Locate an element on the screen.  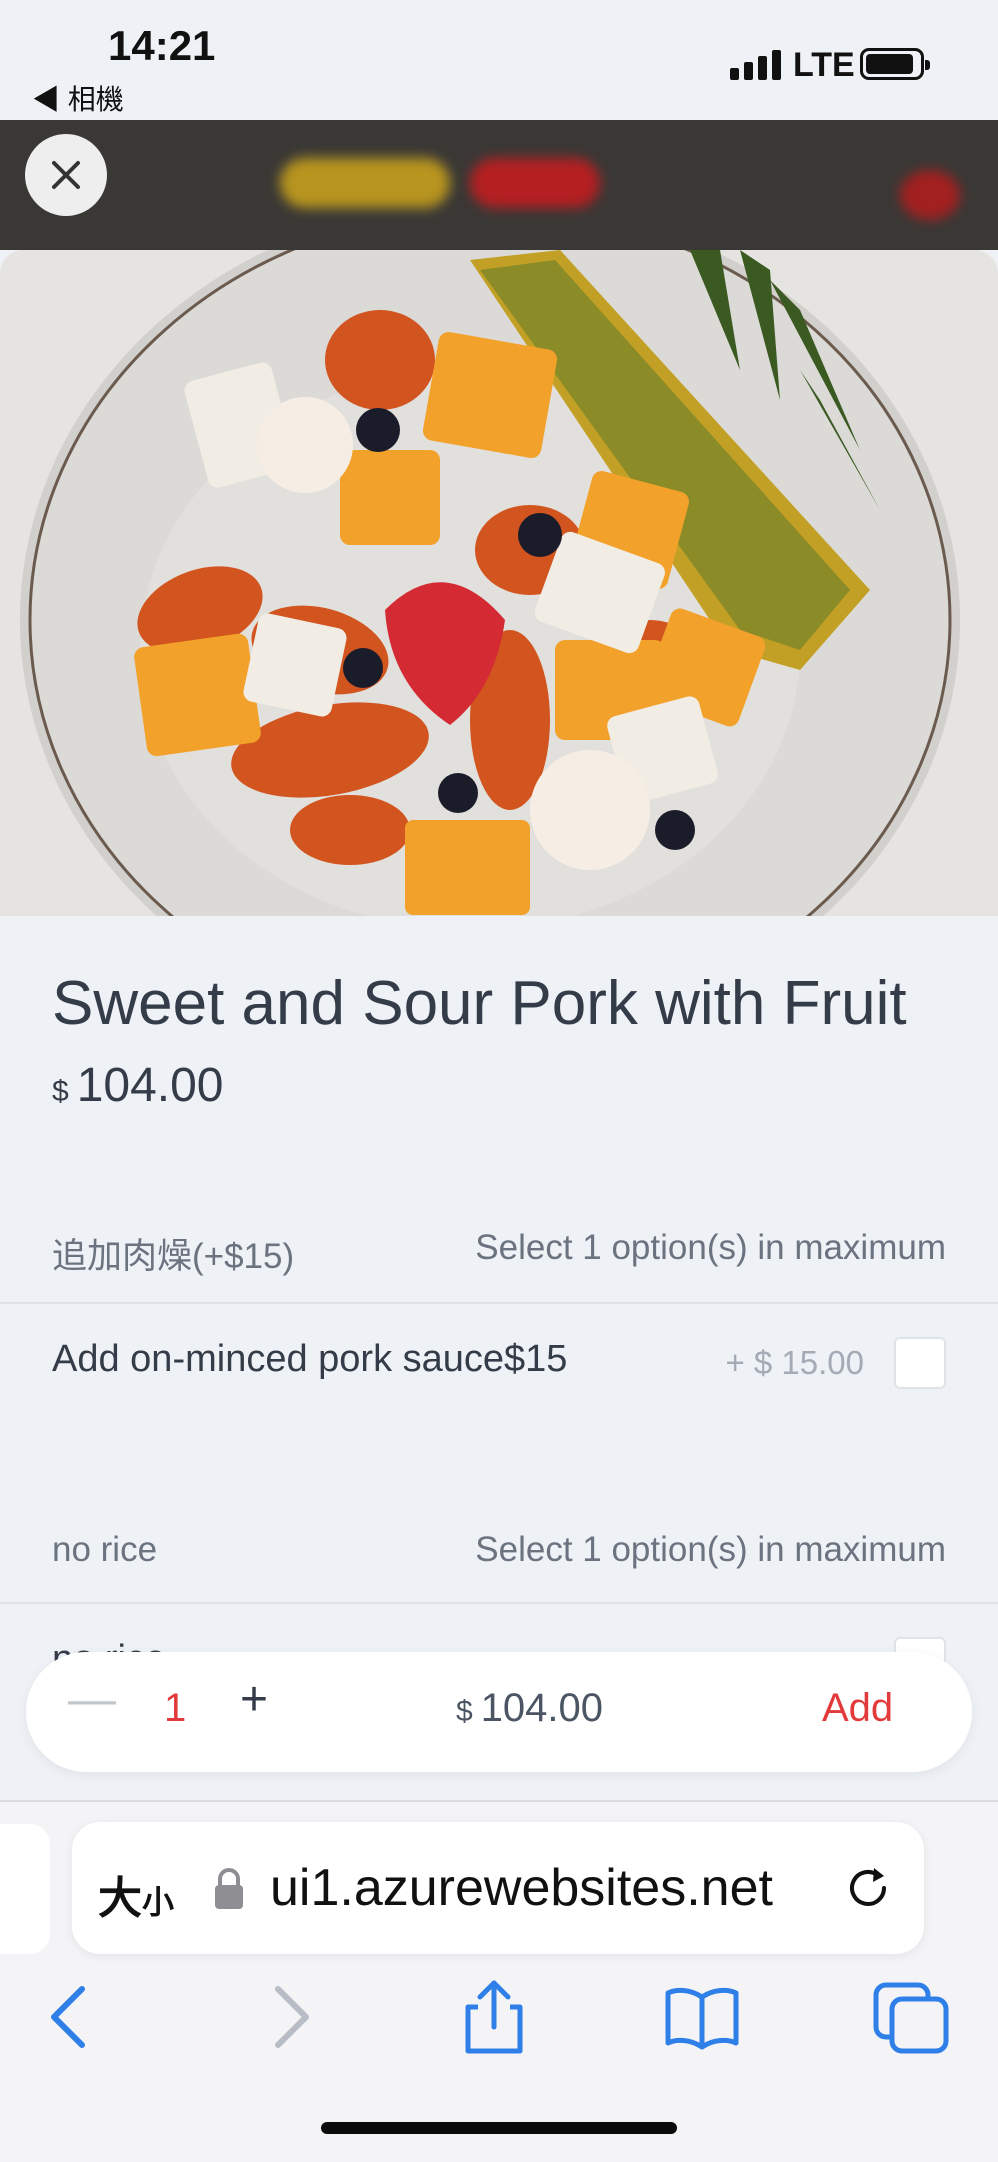
option-label: Add on-minced pork sauce$15 is located at coordinates (310, 1359).